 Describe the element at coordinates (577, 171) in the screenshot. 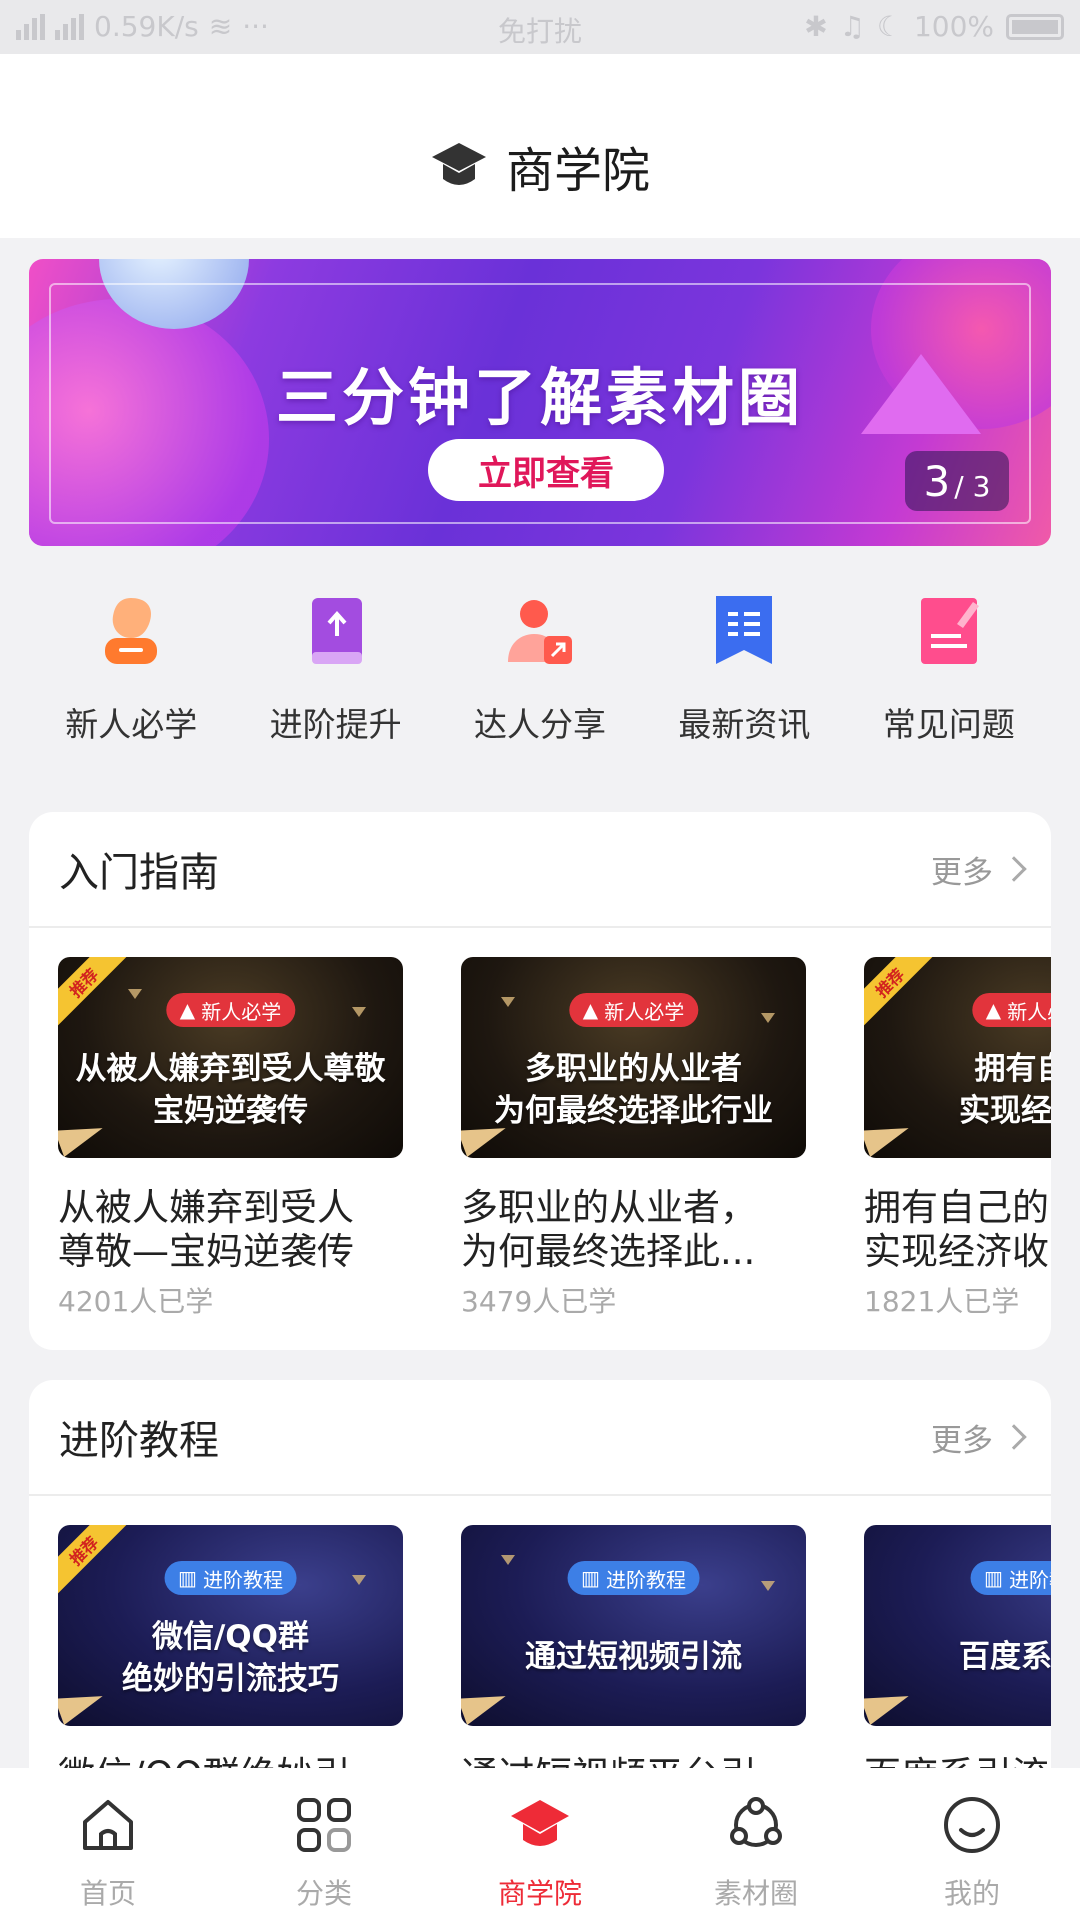

I see `page-title: 商学院` at that location.